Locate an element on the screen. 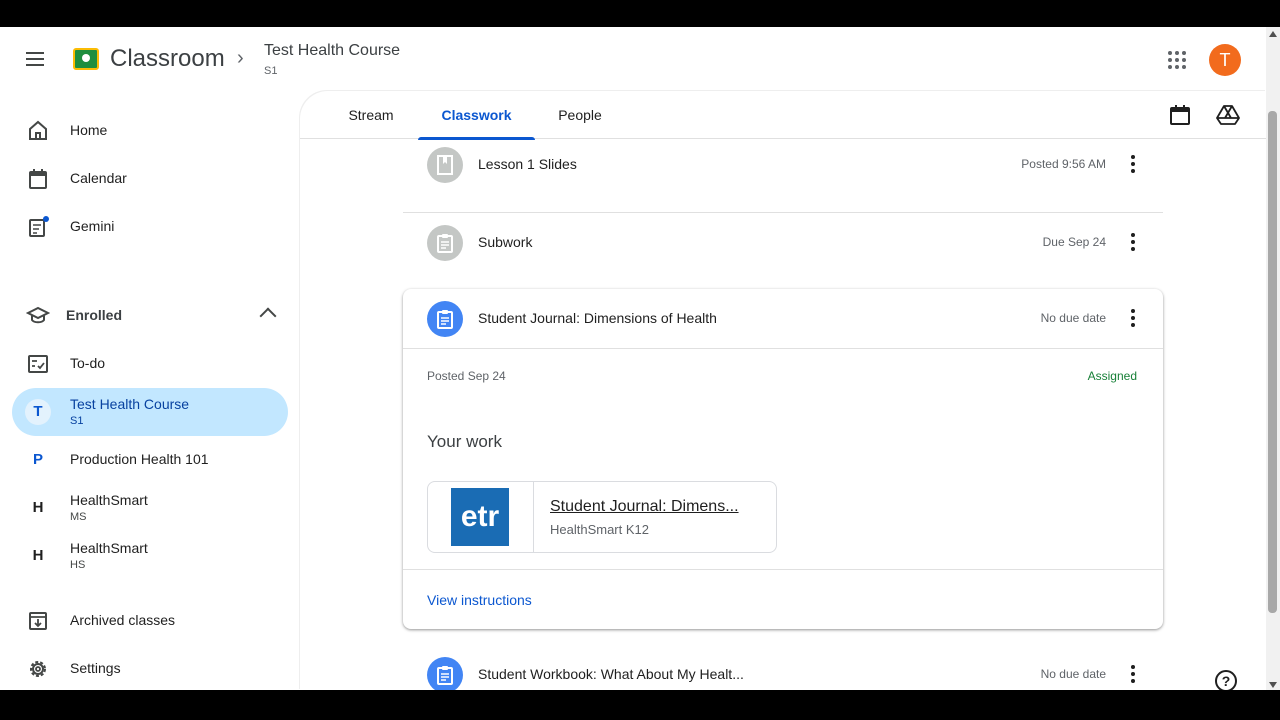  breadcrumb-course-title: Test Health Course is located at coordinates (332, 51).